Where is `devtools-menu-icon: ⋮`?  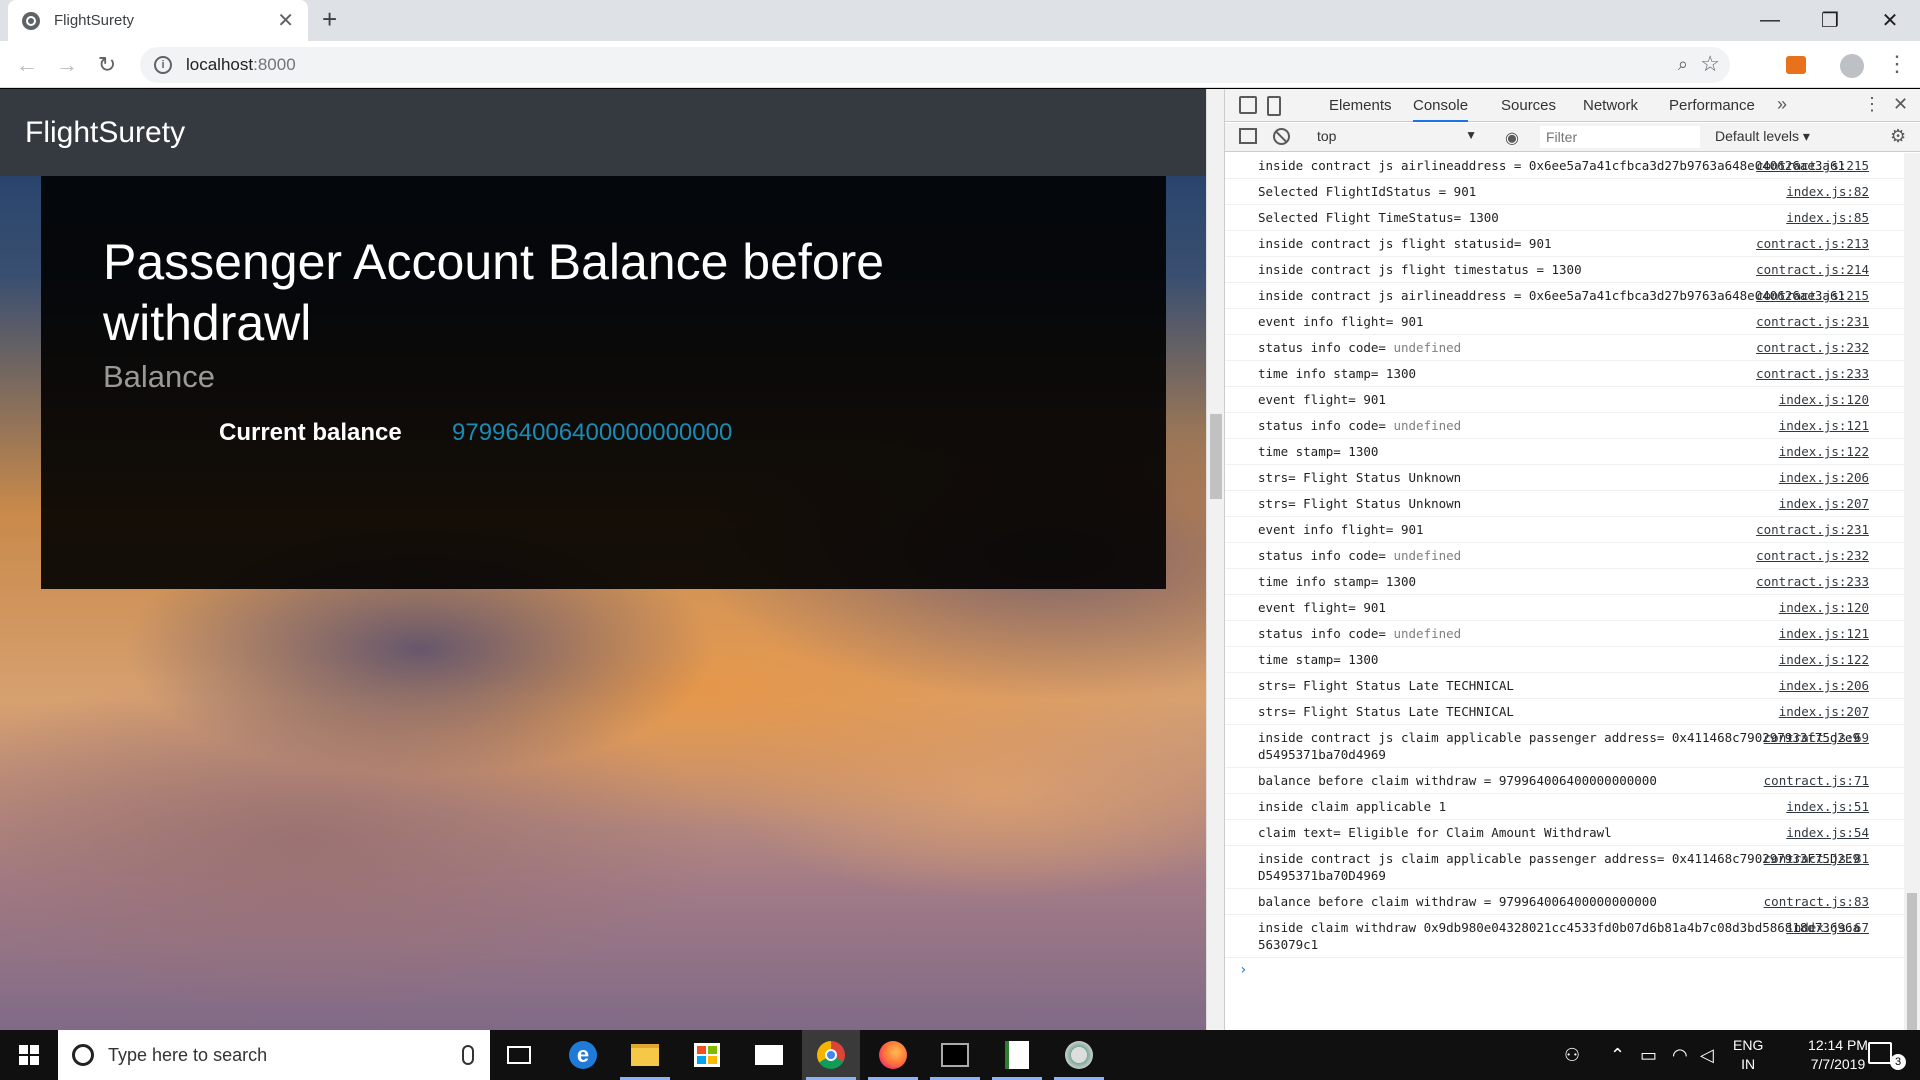
devtools-menu-icon: ⋮ is located at coordinates (1872, 104).